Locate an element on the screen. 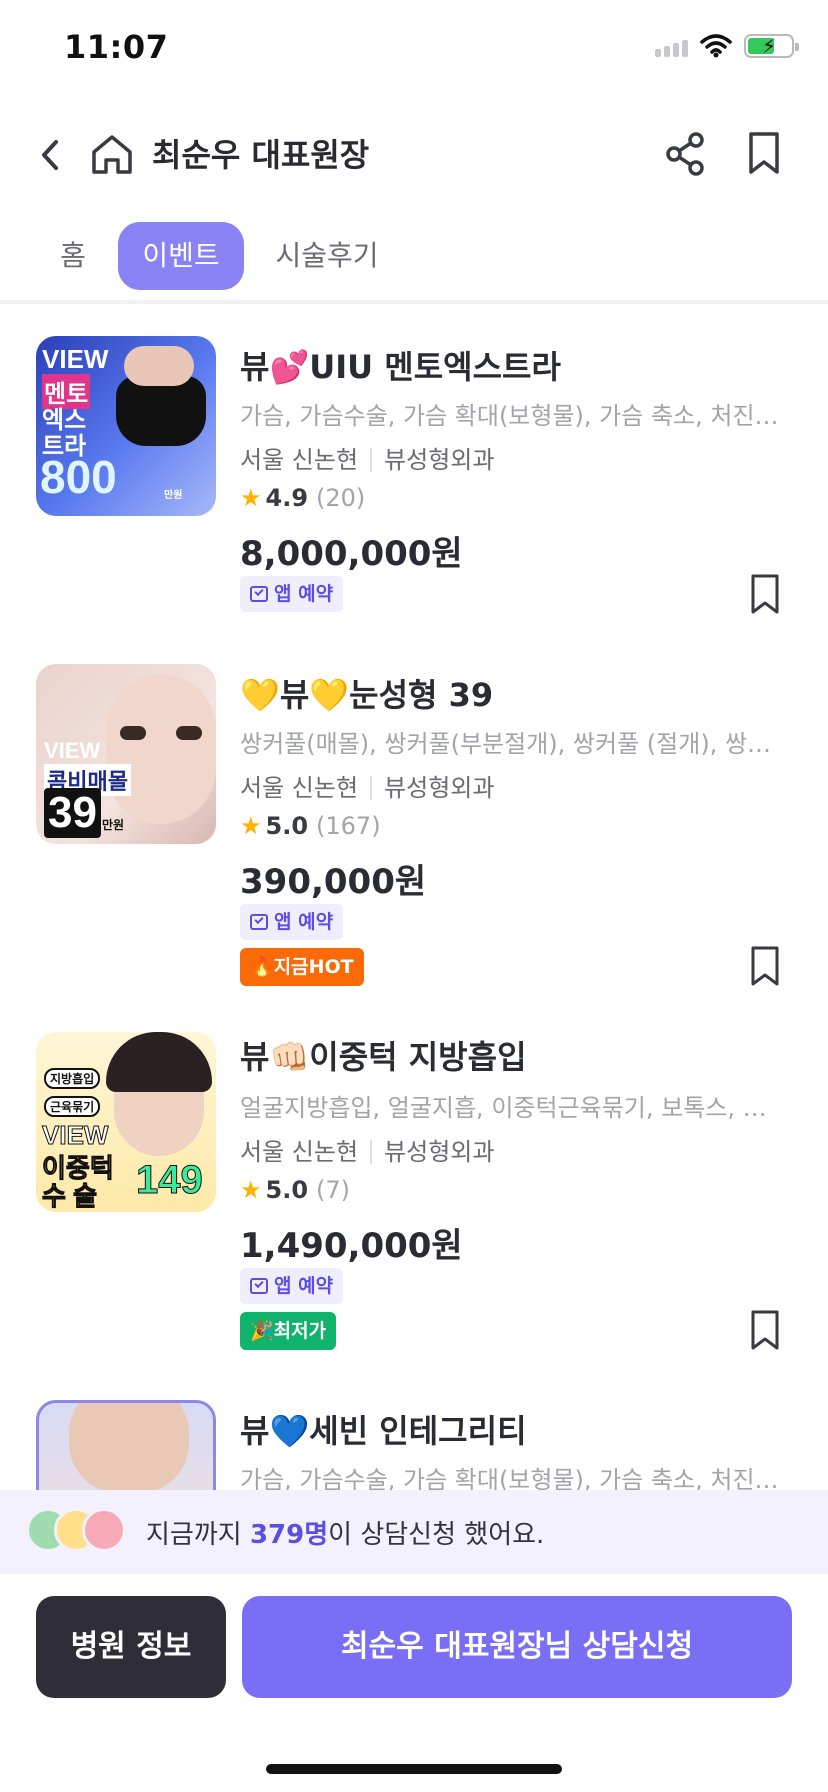 Image resolution: width=828 pixels, height=1792 pixels. event-price: 8,000,000원 is located at coordinates (351, 554).